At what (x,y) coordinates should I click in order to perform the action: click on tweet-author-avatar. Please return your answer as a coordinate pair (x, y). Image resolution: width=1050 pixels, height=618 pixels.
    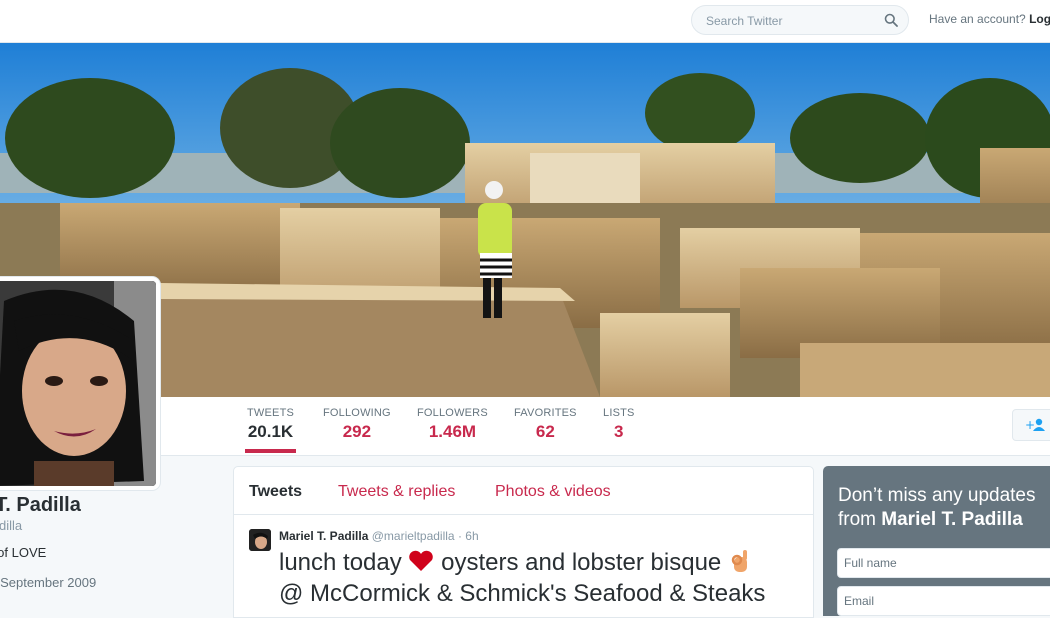
    Looking at the image, I should click on (260, 540).